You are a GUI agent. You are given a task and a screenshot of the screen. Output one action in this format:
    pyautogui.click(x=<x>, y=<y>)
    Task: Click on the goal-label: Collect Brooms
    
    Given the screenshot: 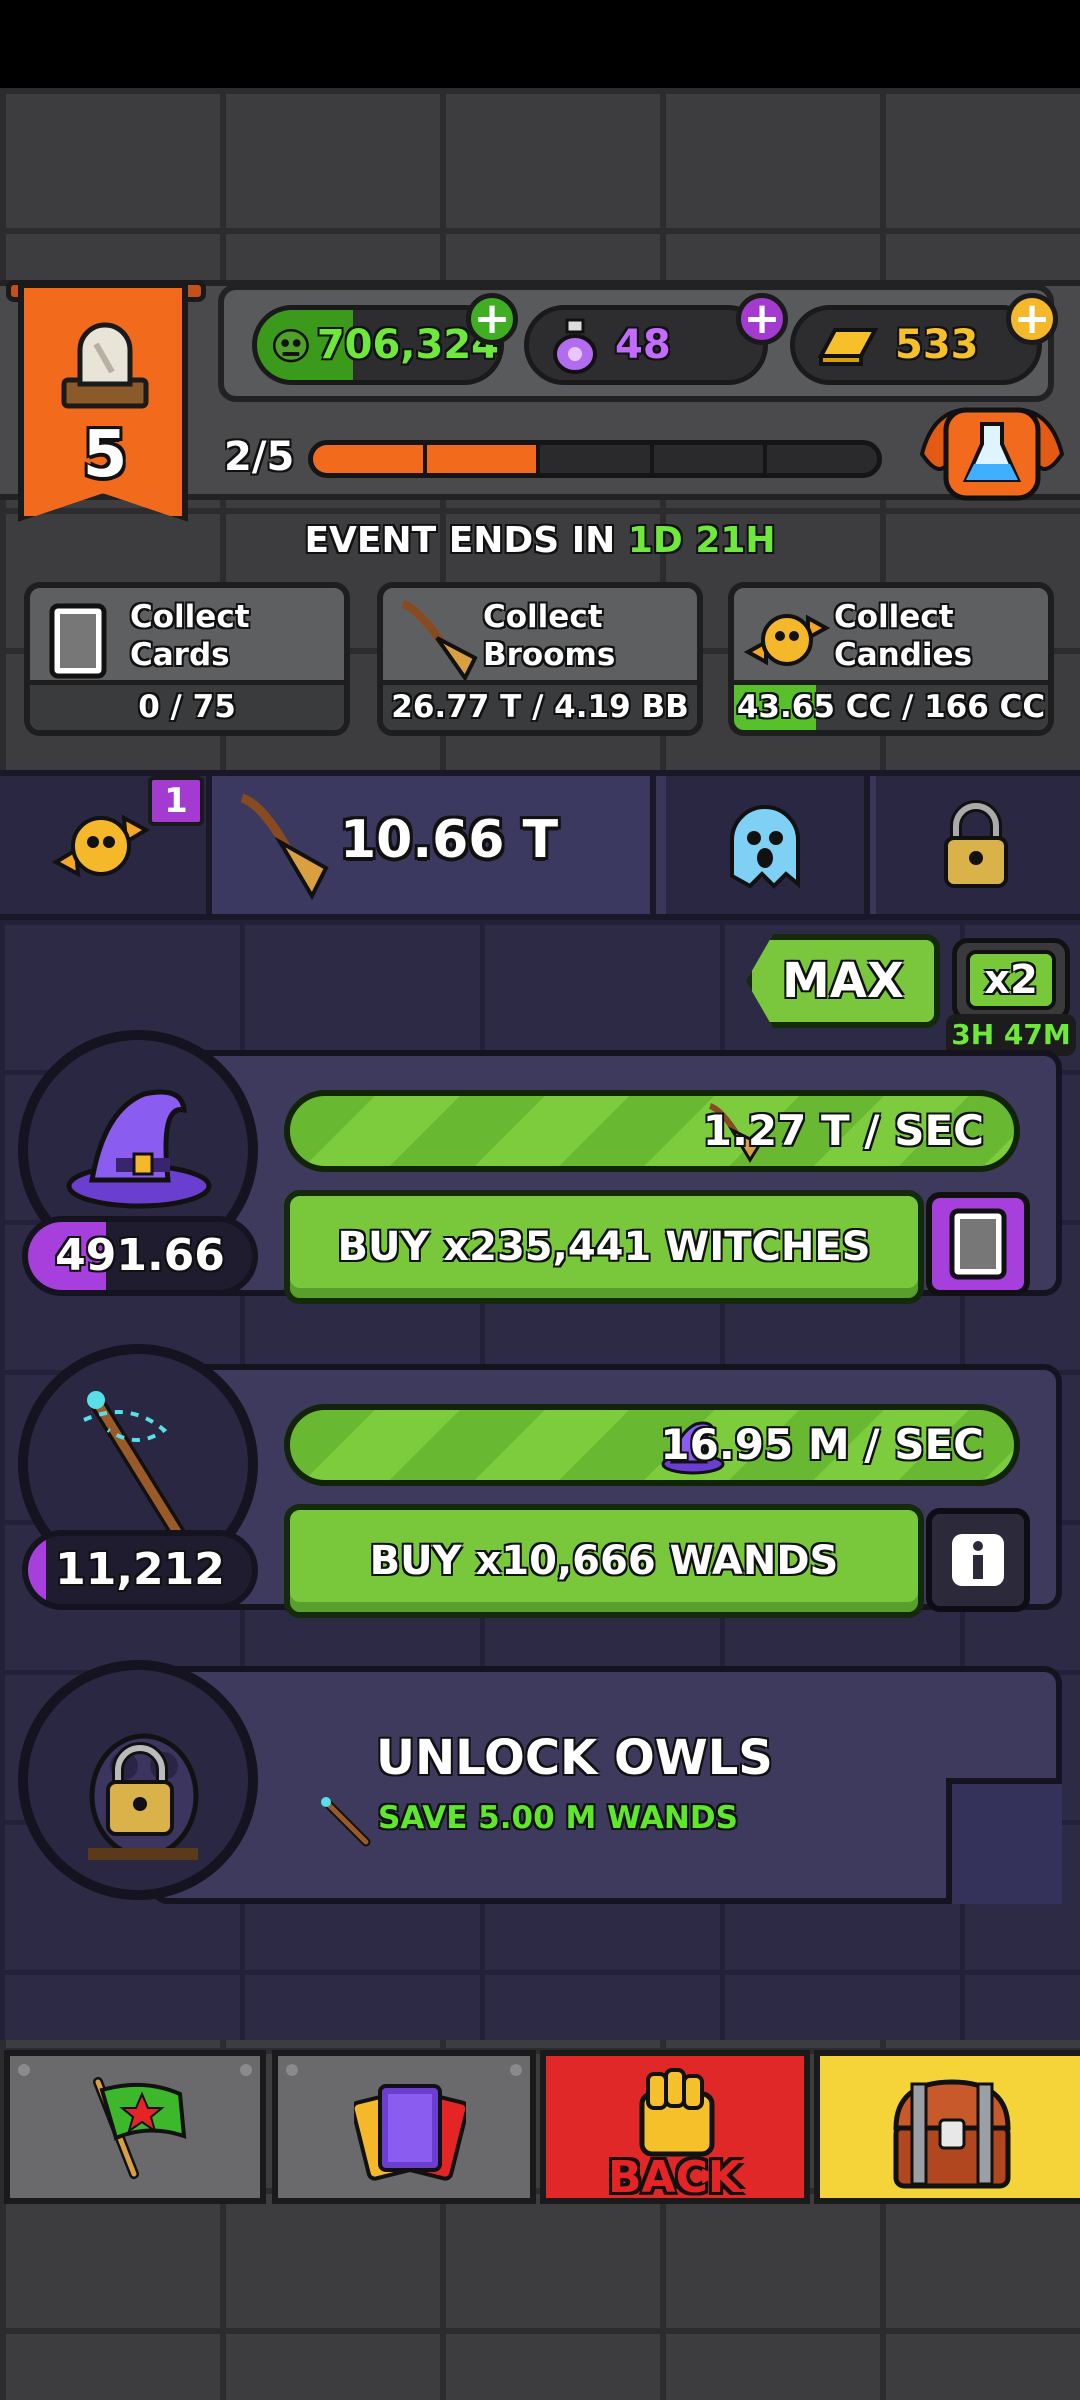 What is the action you would take?
    pyautogui.click(x=549, y=636)
    